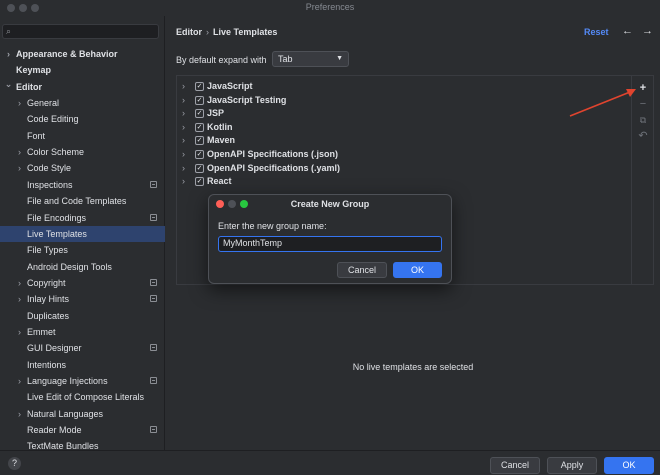 The image size is (660, 475). Describe the element at coordinates (404, 127) in the screenshot. I see `template-group-row: › ✓ Kotlin` at that location.